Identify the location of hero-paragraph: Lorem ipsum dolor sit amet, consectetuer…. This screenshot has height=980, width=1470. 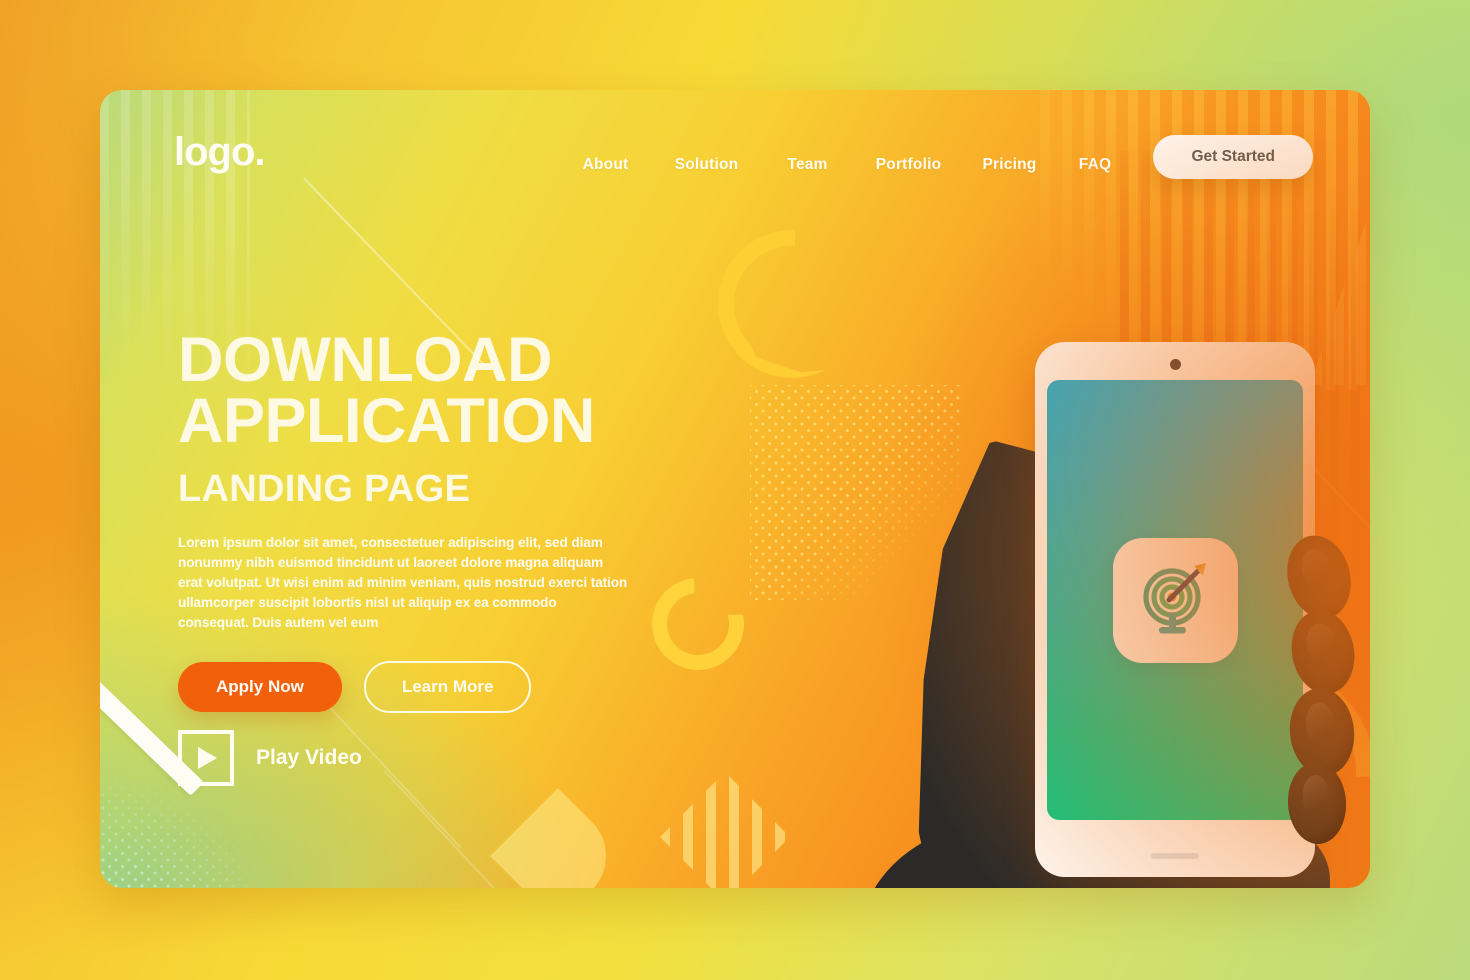
(403, 583).